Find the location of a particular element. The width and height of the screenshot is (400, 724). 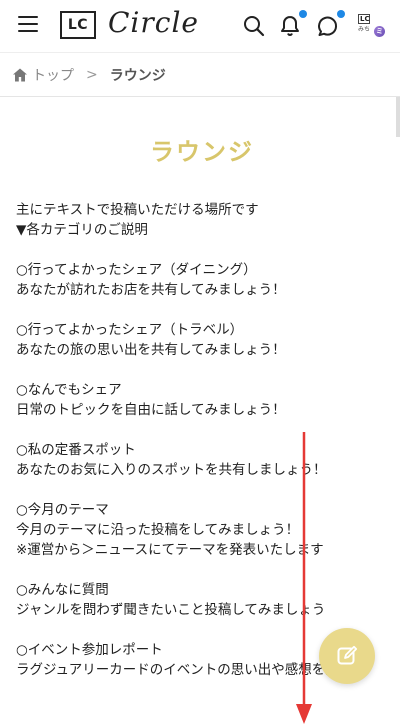

text-line: ○みんなに質問 is located at coordinates (62, 590).